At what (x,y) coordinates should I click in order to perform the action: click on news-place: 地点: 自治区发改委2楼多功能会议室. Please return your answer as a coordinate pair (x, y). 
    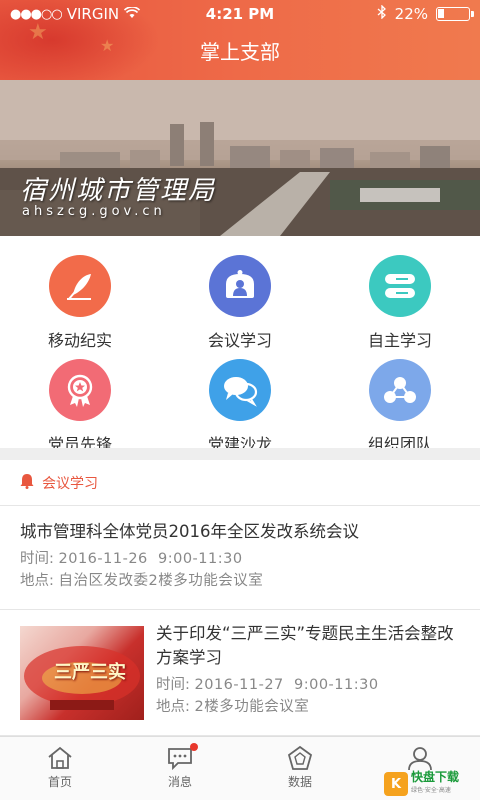
    Looking at the image, I should click on (240, 581).